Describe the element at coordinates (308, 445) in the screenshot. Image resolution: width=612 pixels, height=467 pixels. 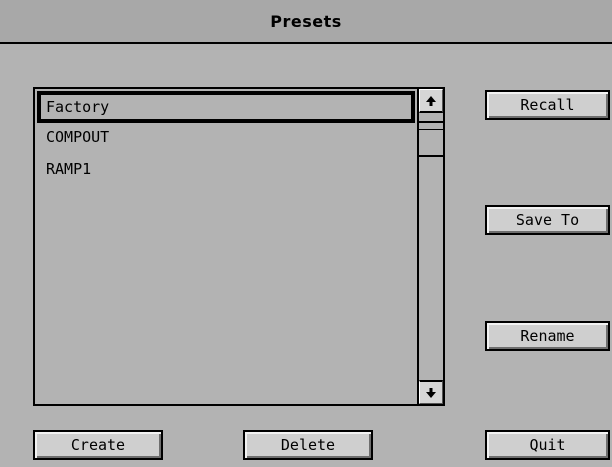
I see `delete-button: Delete` at that location.